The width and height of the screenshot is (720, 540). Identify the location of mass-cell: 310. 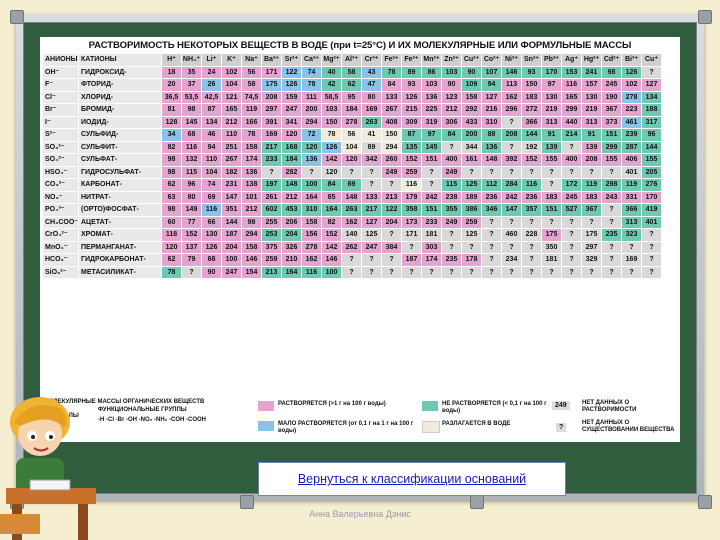
(491, 122).